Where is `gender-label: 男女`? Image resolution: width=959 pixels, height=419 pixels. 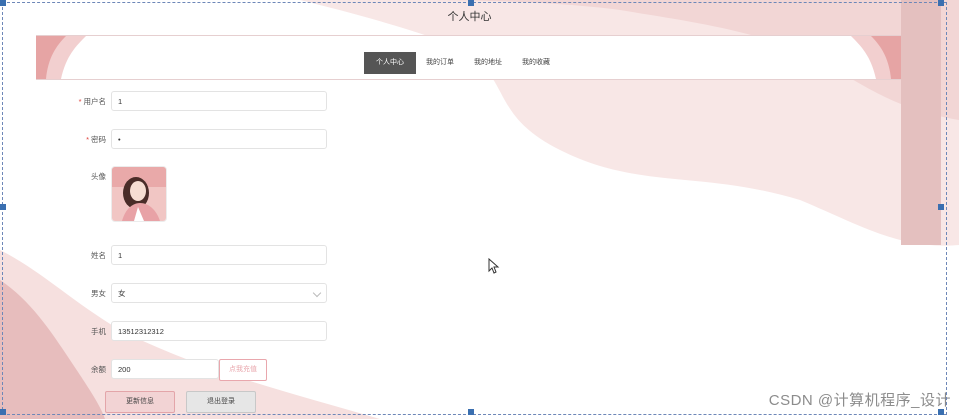
gender-label: 男女 is located at coordinates (98, 293).